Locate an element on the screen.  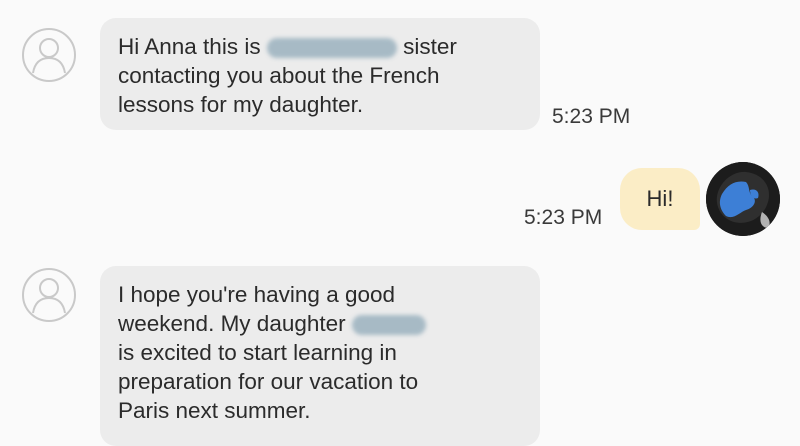
message-line: lessons for my daughter. is located at coordinates (241, 104).